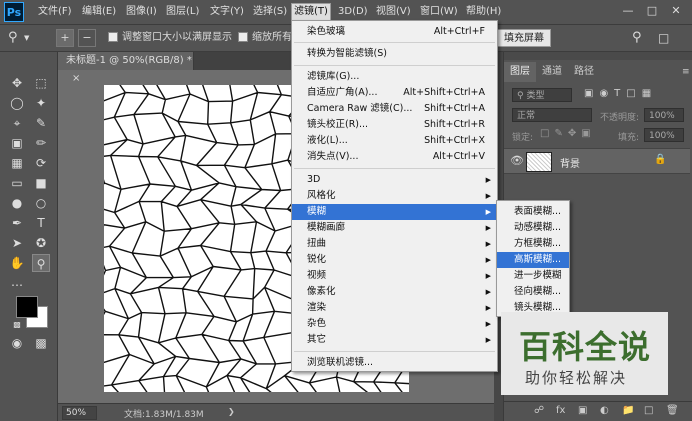 The image size is (692, 421). What do you see at coordinates (17, 243) in the screenshot?
I see `path-selection-icon: ➤` at bounding box center [17, 243].